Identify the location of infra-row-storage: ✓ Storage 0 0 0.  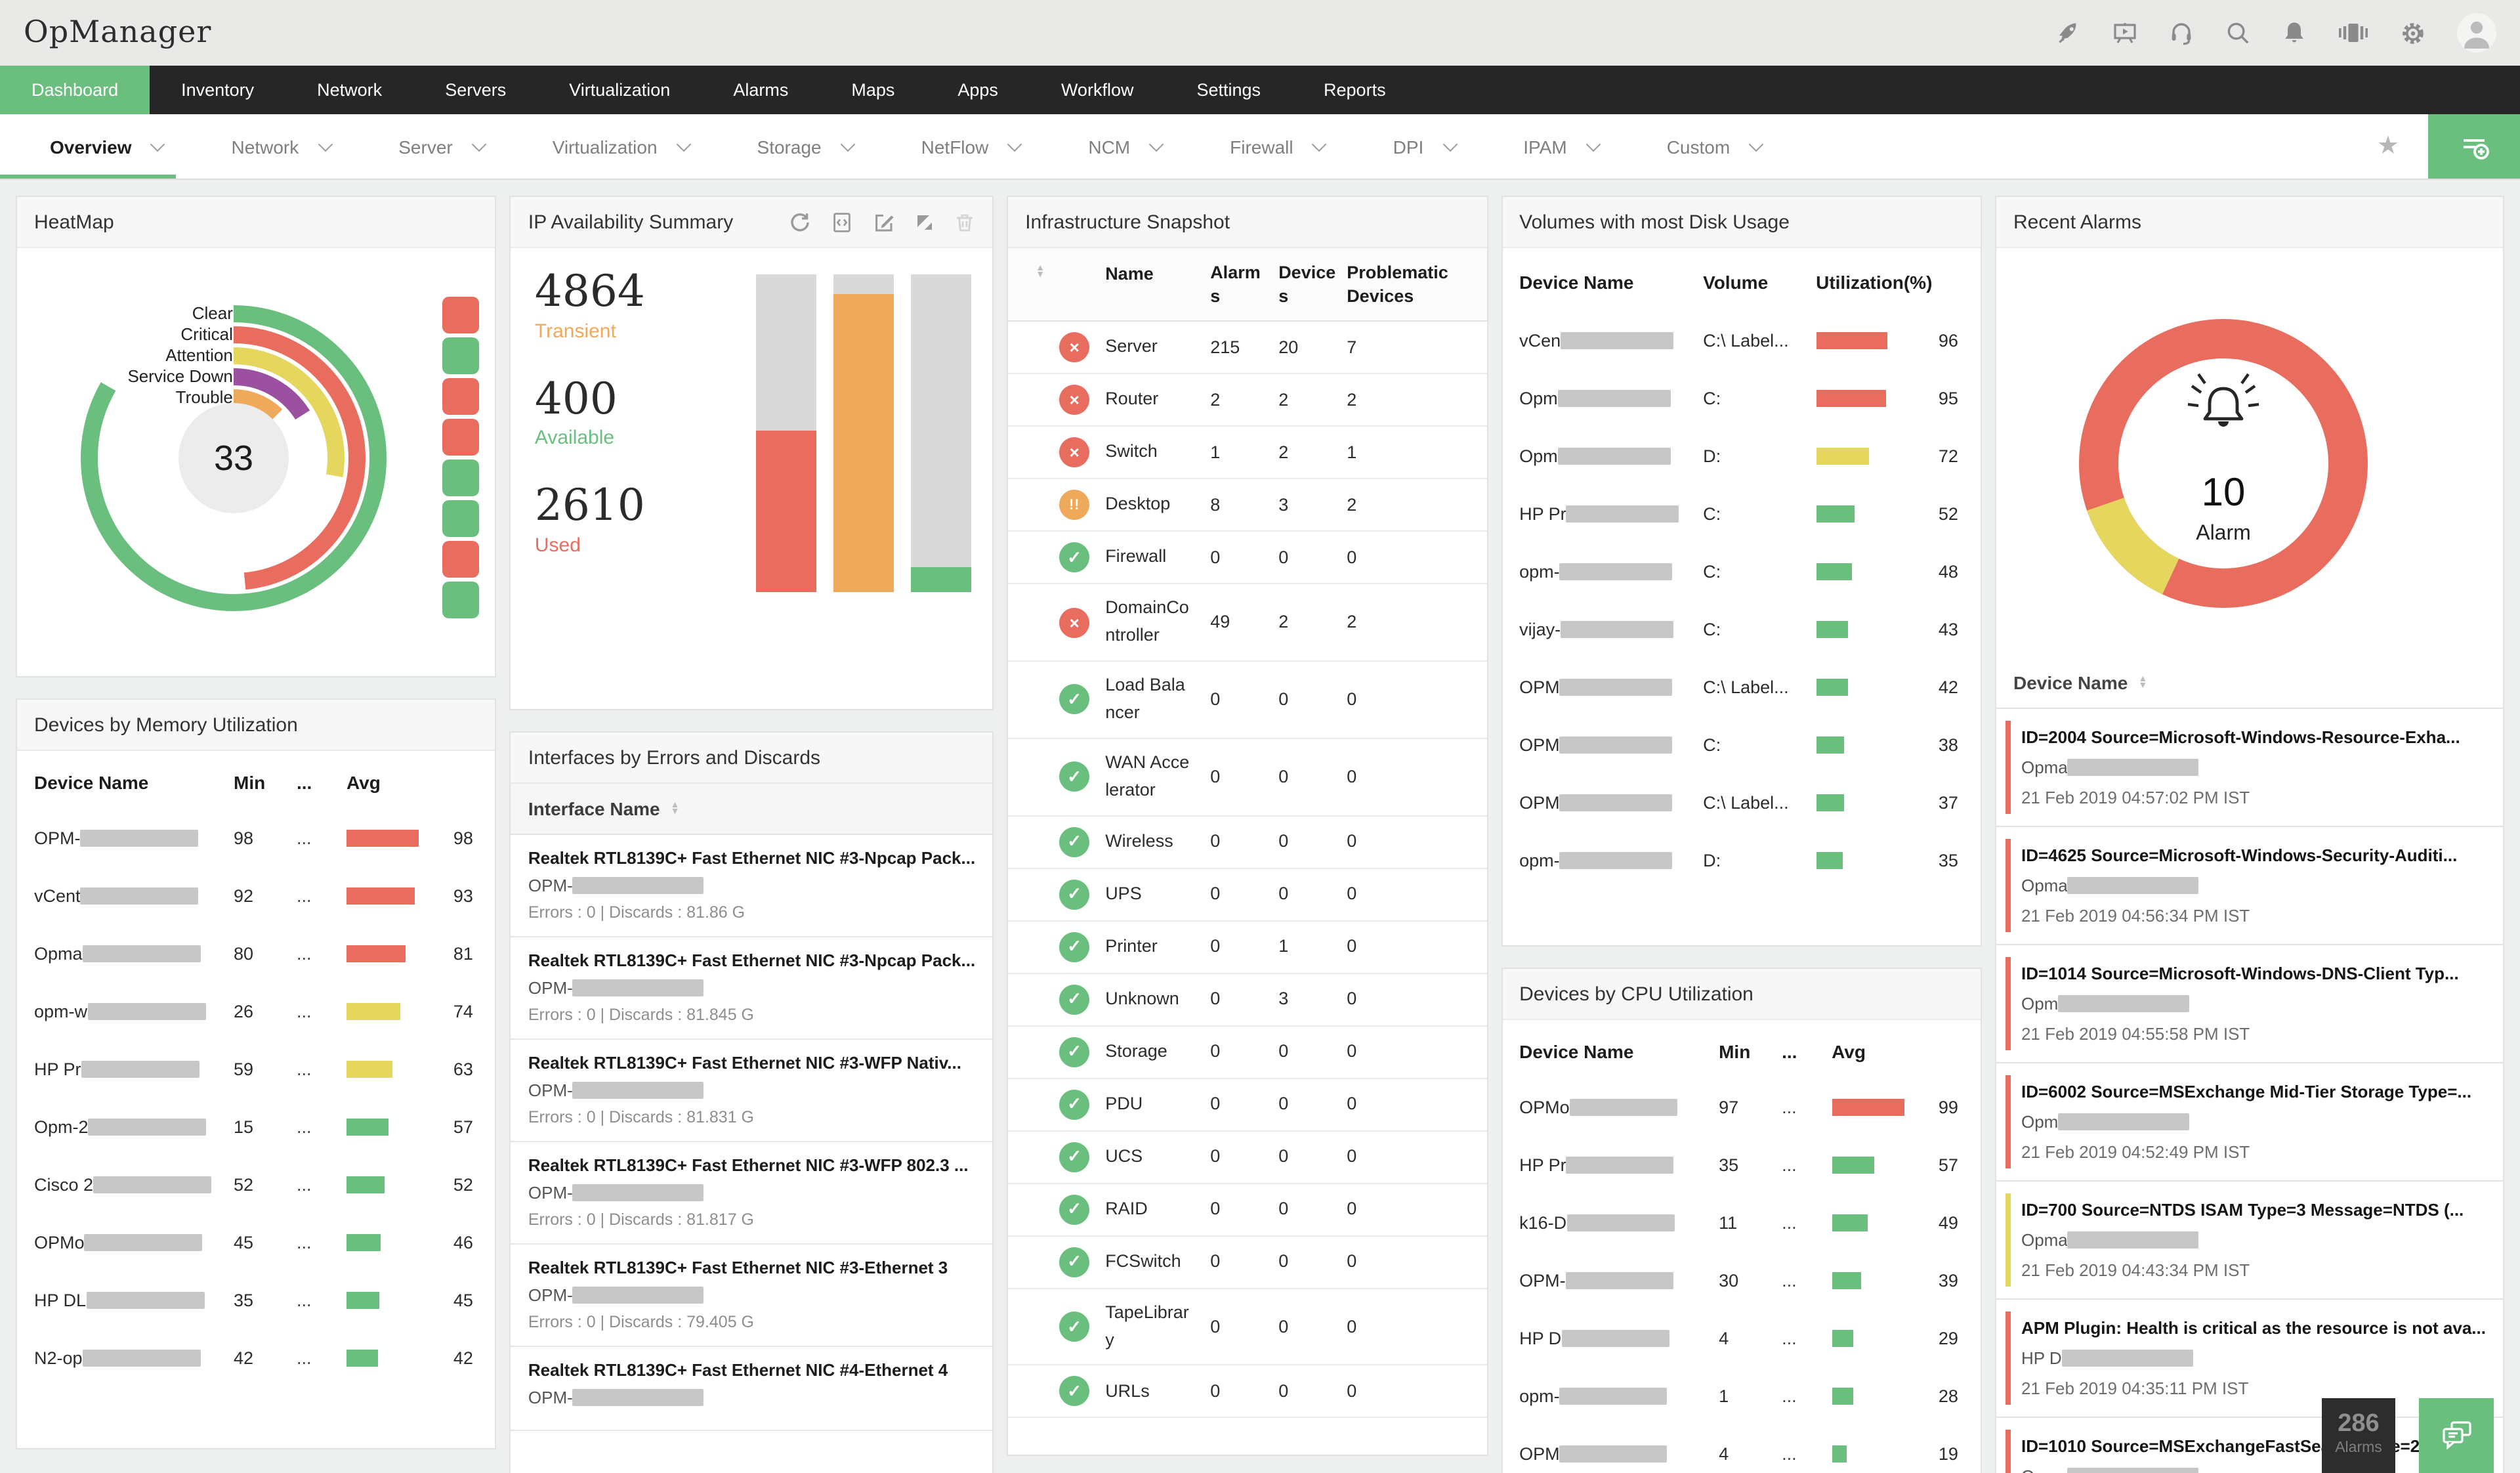
(1247, 1052).